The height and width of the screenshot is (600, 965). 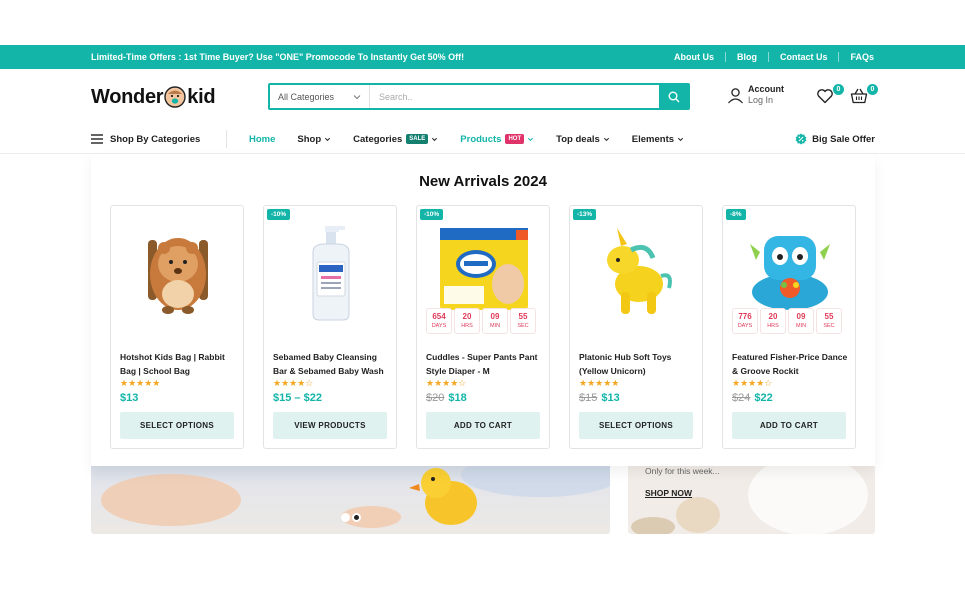 I want to click on nav-home-label: Home, so click(x=262, y=139).